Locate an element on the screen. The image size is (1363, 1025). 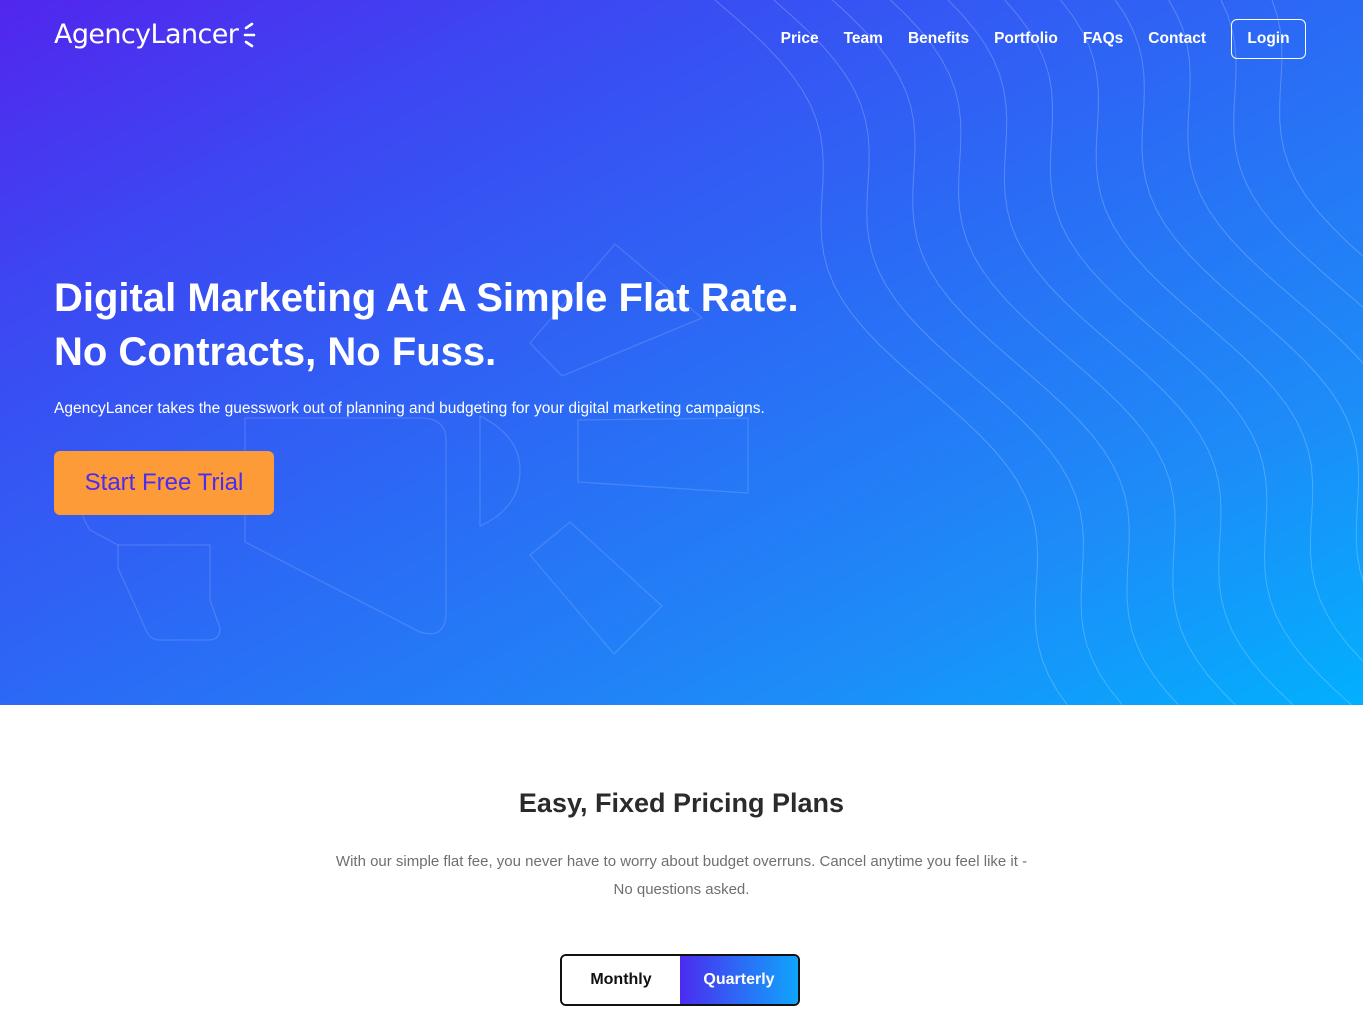
start-free-trial-button: Start Free Trial is located at coordinates (164, 483).